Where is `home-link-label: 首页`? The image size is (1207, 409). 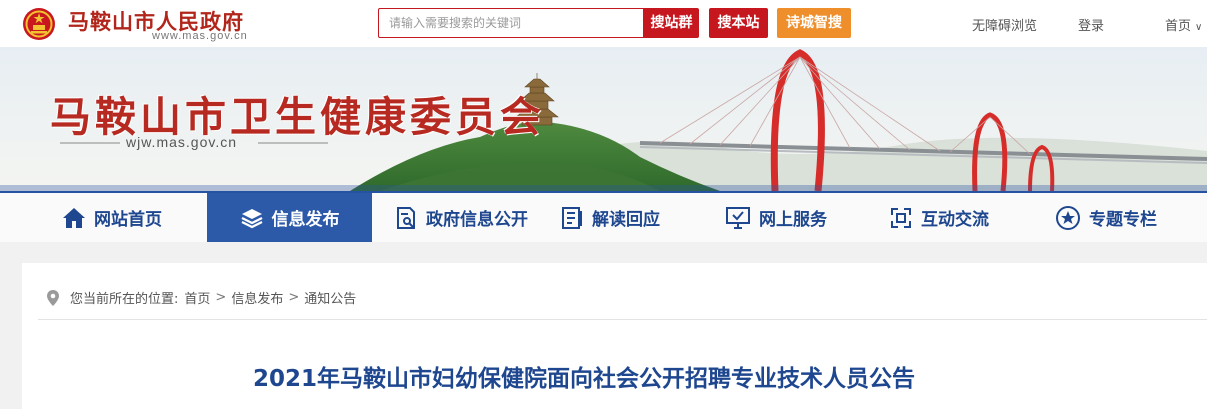
home-link-label: 首页 is located at coordinates (1178, 26).